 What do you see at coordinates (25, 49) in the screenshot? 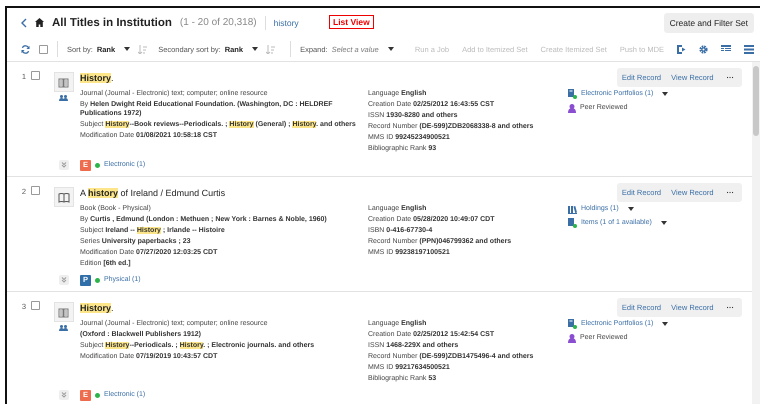
I see `refresh-icon` at bounding box center [25, 49].